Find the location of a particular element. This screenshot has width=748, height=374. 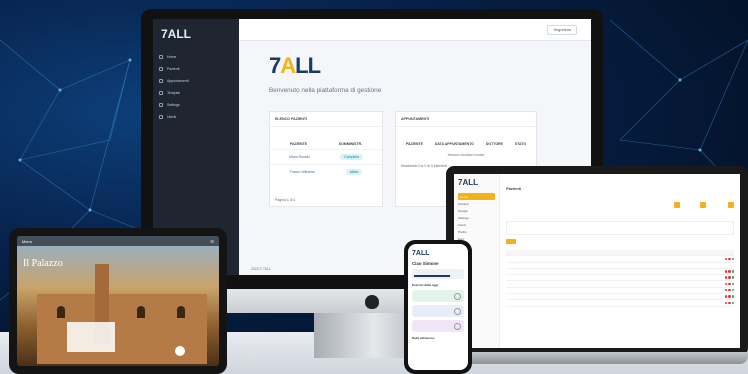

laptop-logo: 7ALL is located at coordinates (468, 182).